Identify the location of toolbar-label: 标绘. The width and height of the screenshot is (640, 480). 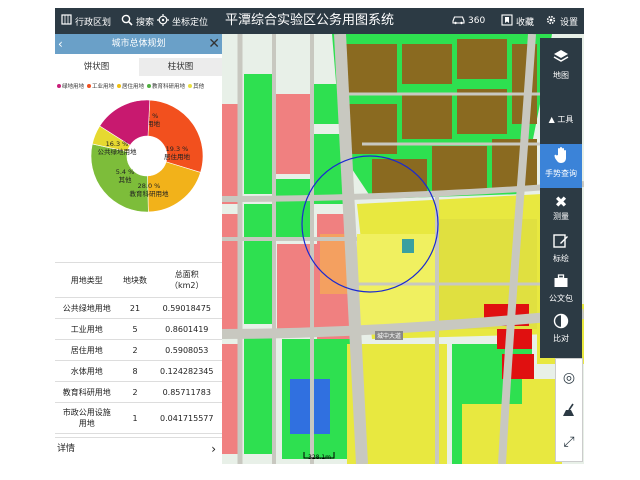
(561, 258).